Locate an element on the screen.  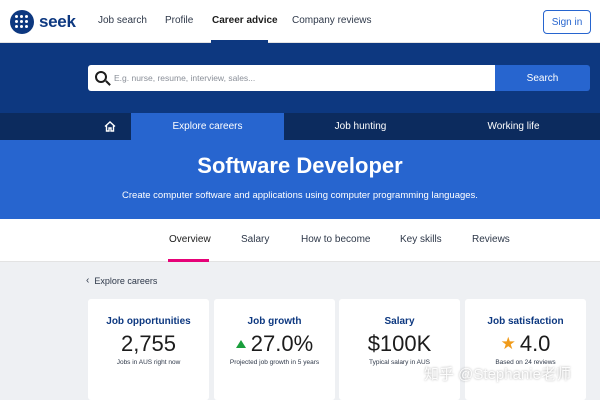
card-value-text: 2,755 is located at coordinates (148, 343).